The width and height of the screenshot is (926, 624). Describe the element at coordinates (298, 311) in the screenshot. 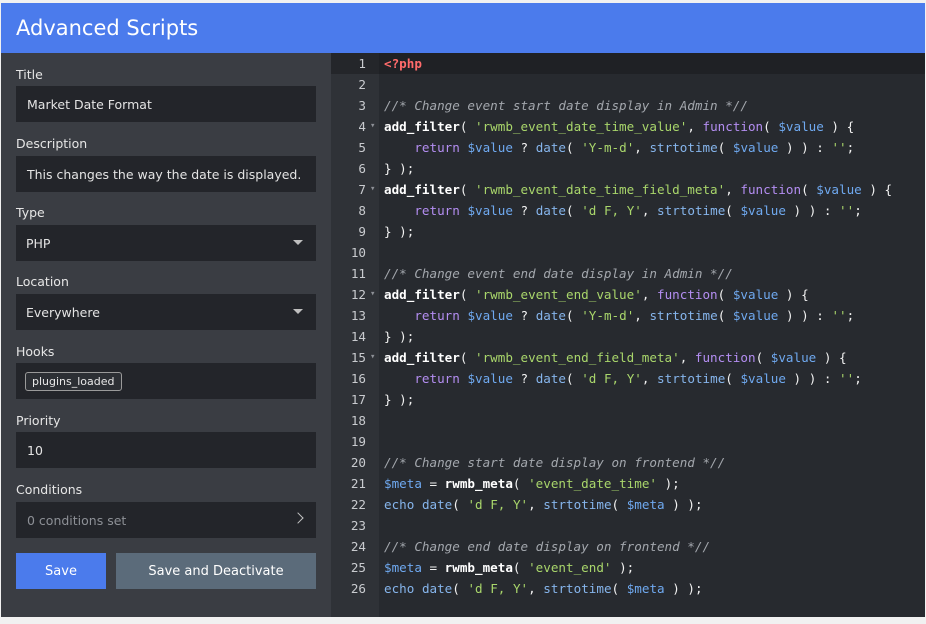

I see `chevron-down-icon` at that location.